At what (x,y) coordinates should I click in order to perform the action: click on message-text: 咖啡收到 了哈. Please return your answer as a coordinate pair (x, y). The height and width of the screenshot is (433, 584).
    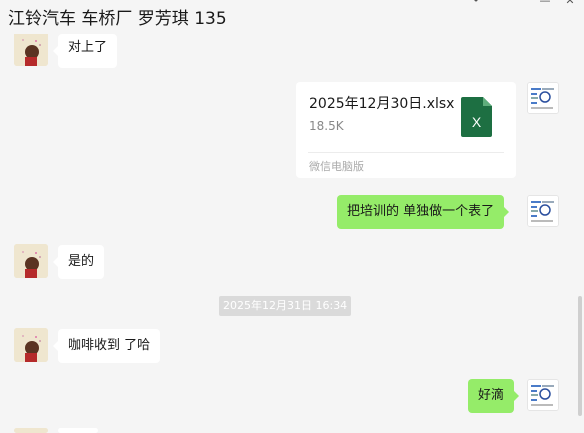
    Looking at the image, I should click on (109, 345).